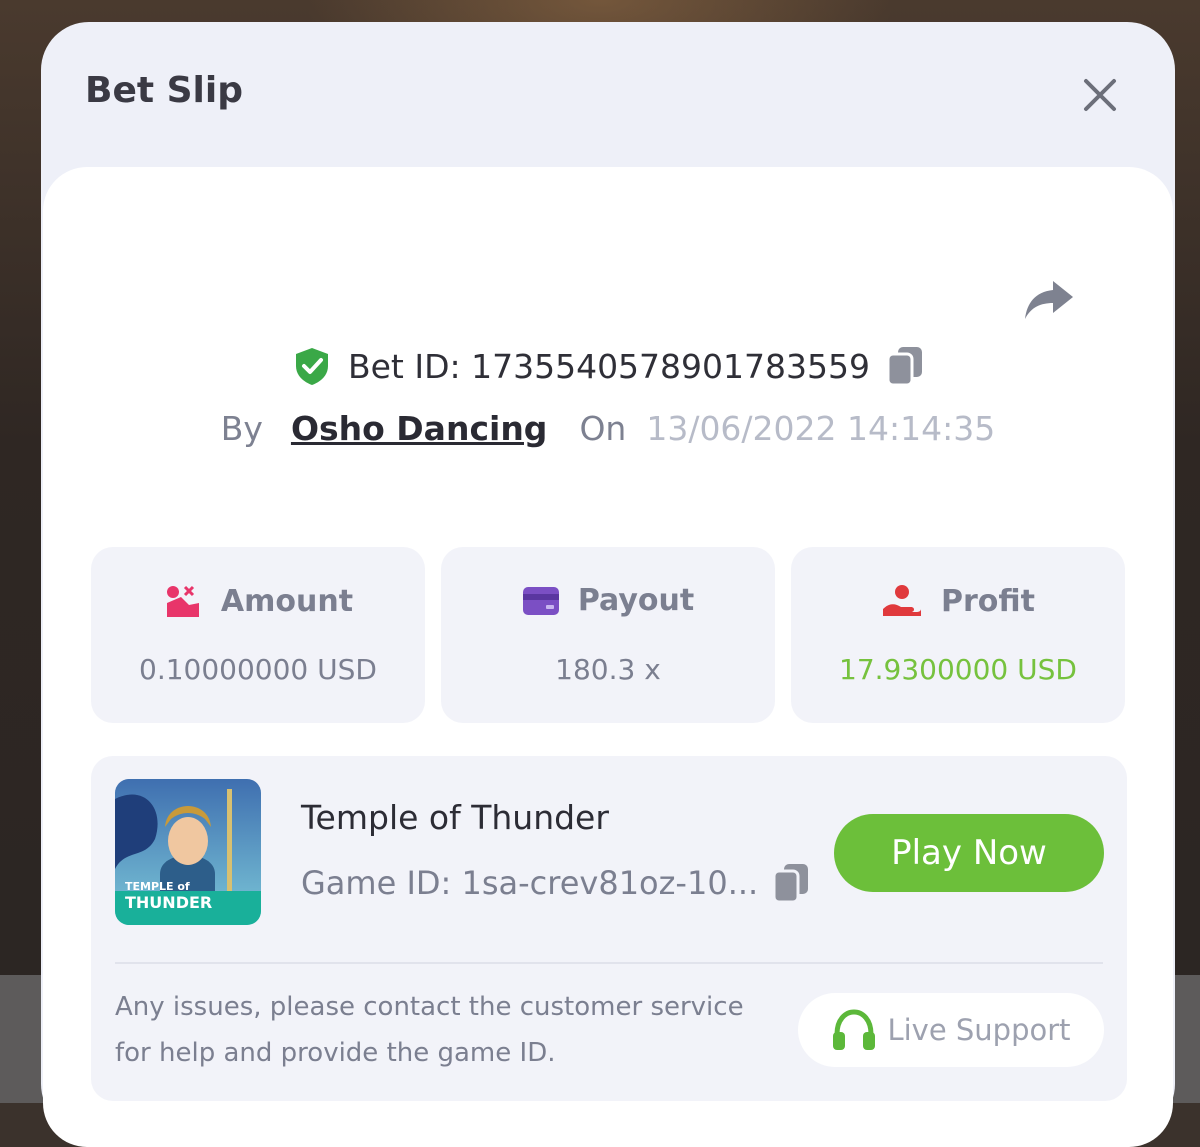 The image size is (1200, 1147). What do you see at coordinates (854, 1029) in the screenshot?
I see `headset-icon` at bounding box center [854, 1029].